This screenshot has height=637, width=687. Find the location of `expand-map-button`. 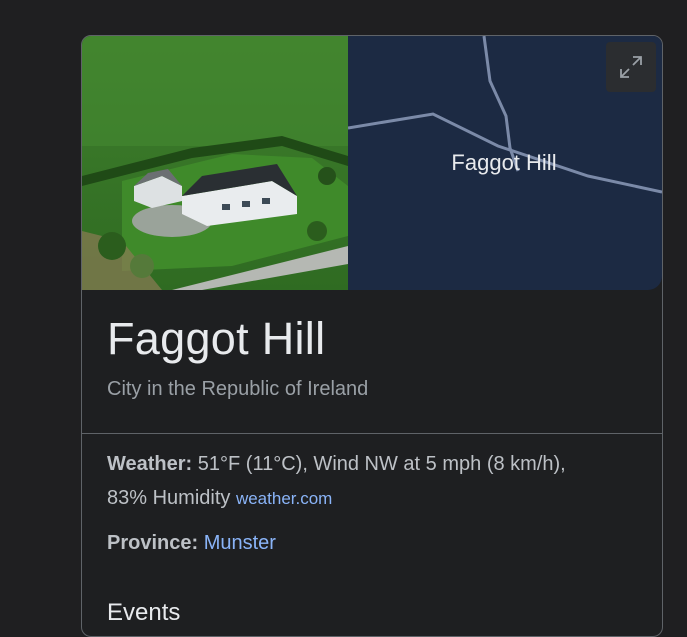

expand-map-button is located at coordinates (631, 67).